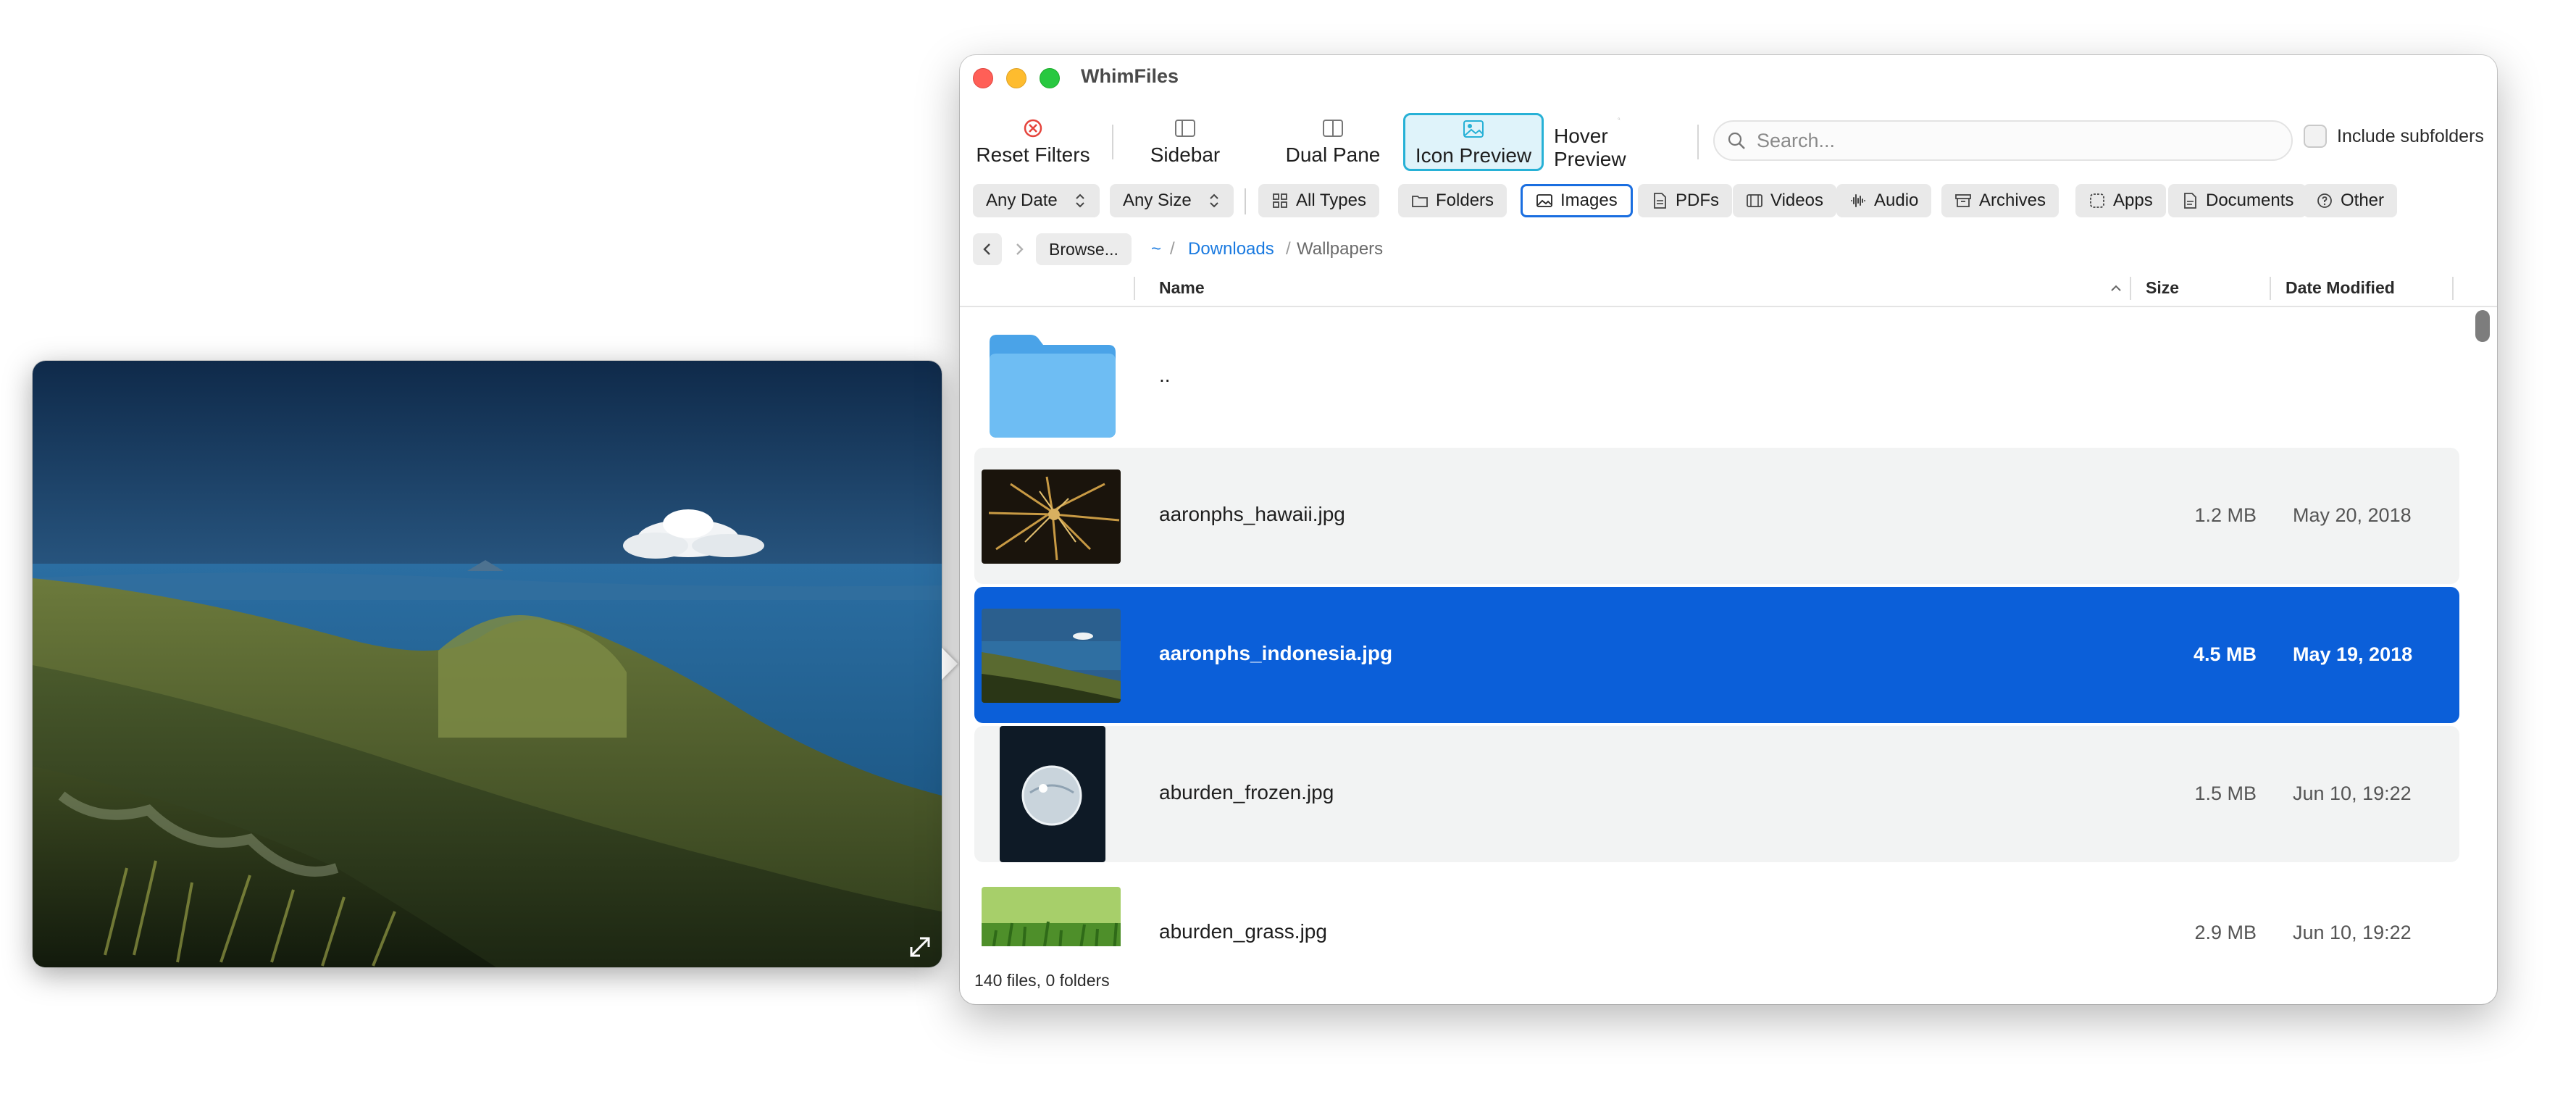 This screenshot has height=1110, width=2576. What do you see at coordinates (950, 664) in the screenshot?
I see `preview-pointer` at bounding box center [950, 664].